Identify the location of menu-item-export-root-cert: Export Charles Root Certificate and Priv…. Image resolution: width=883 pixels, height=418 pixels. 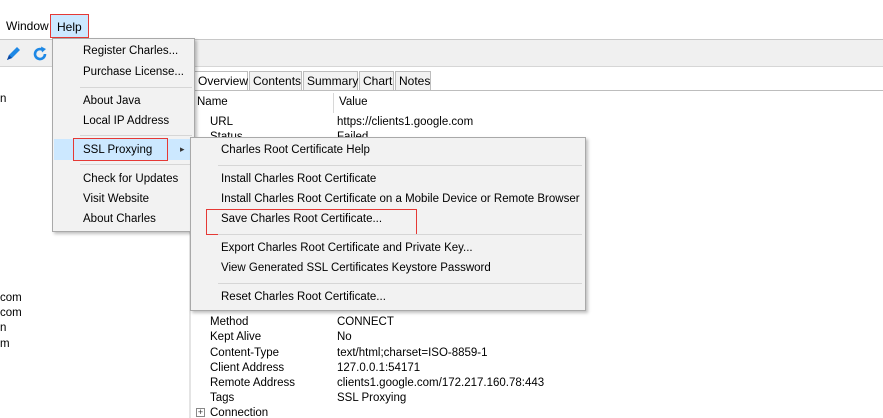
(347, 248).